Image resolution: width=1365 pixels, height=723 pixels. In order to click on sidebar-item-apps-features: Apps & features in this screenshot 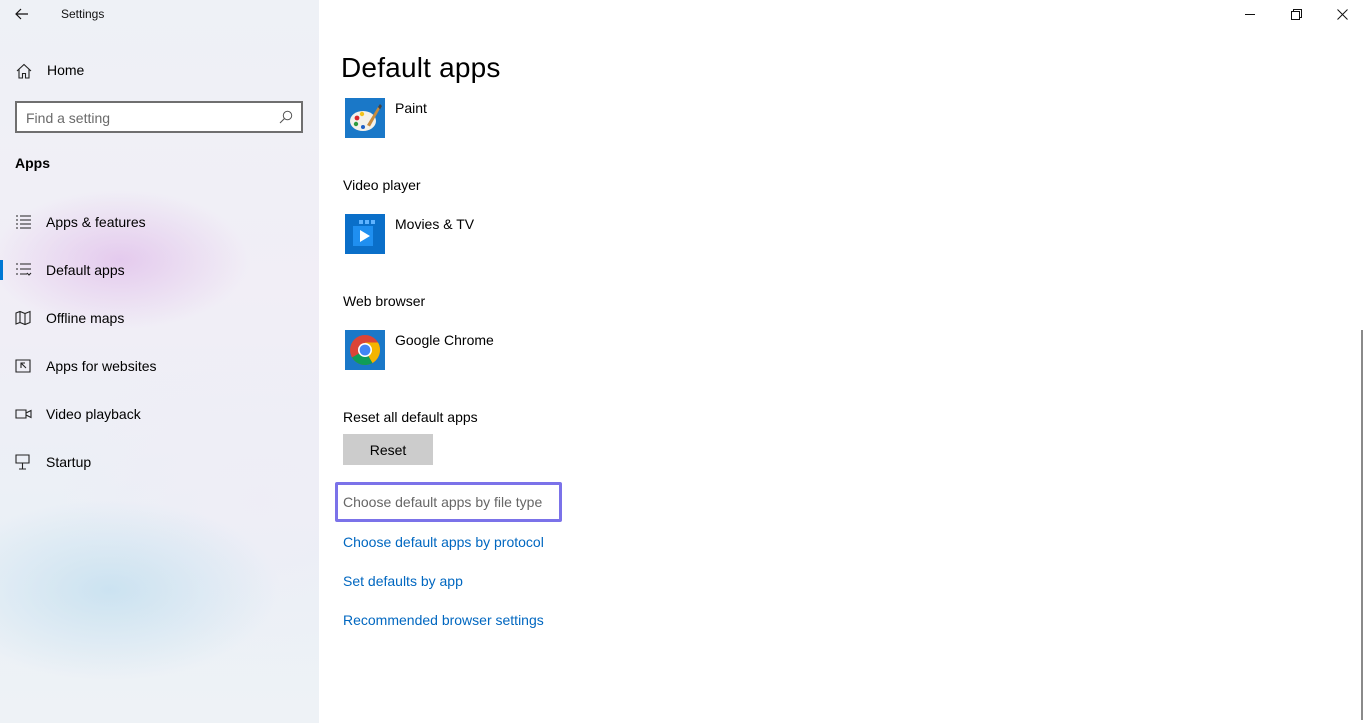, I will do `click(159, 222)`.